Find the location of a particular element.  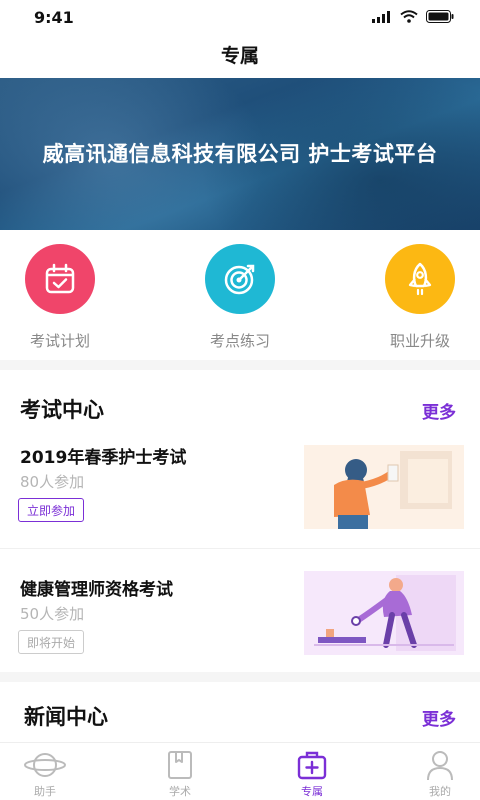

section-title: 考试中心 is located at coordinates (62, 410).